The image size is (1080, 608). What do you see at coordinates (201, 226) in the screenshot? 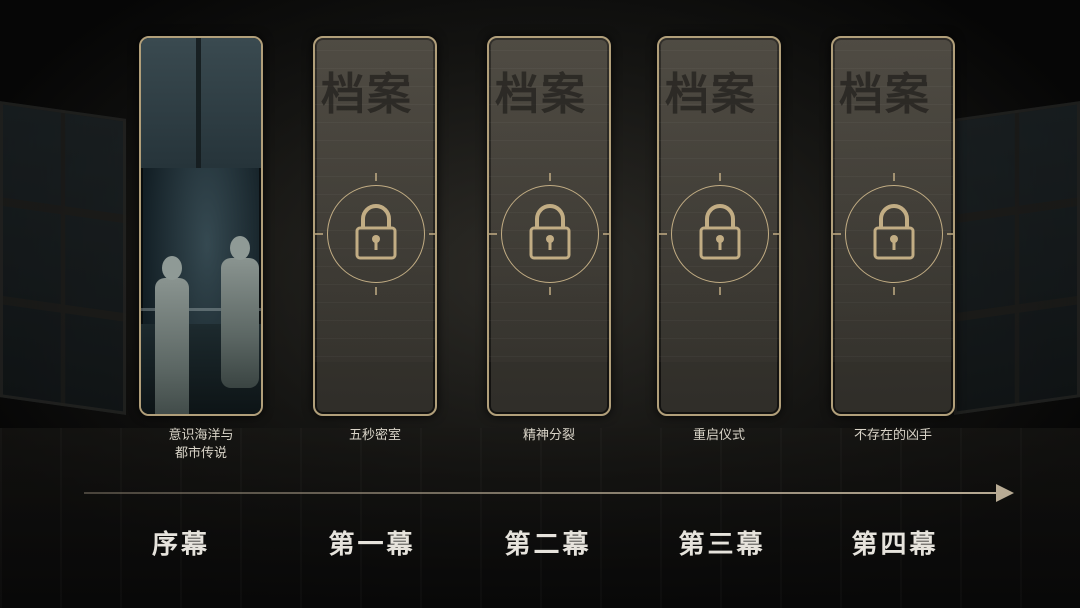
I see `chapter-card-prologue` at bounding box center [201, 226].